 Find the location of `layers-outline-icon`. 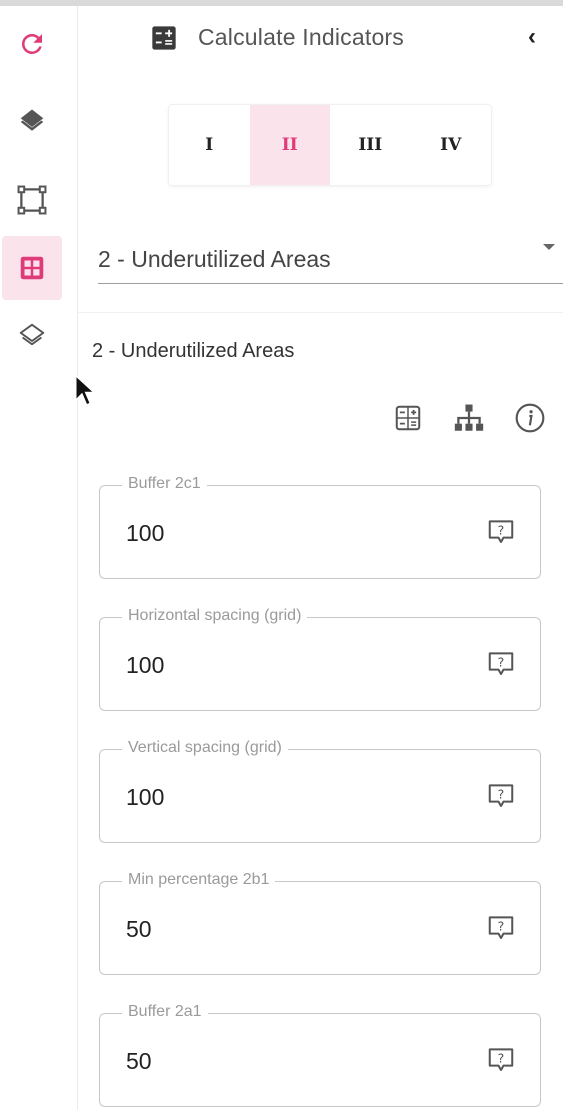

layers-outline-icon is located at coordinates (32, 334).